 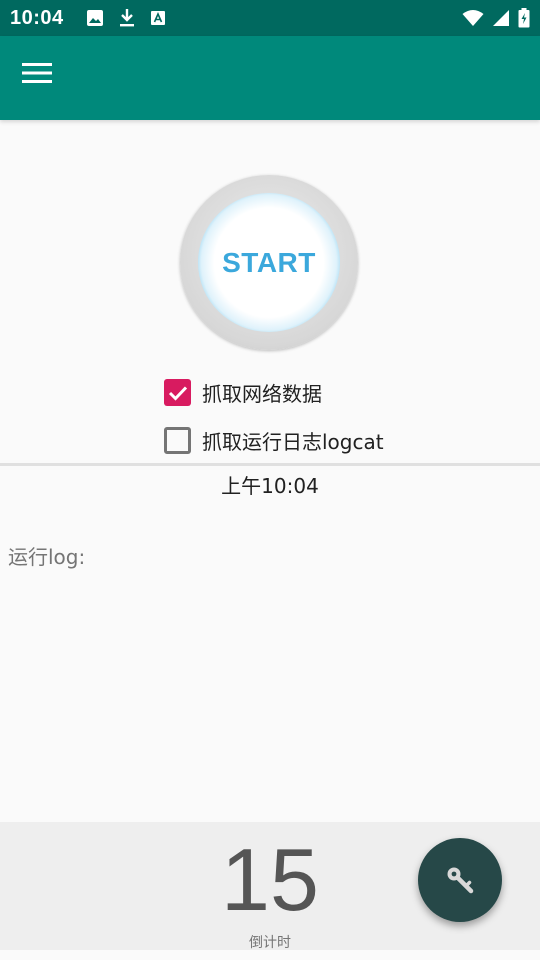 I want to click on font-icon, so click(x=157, y=18).